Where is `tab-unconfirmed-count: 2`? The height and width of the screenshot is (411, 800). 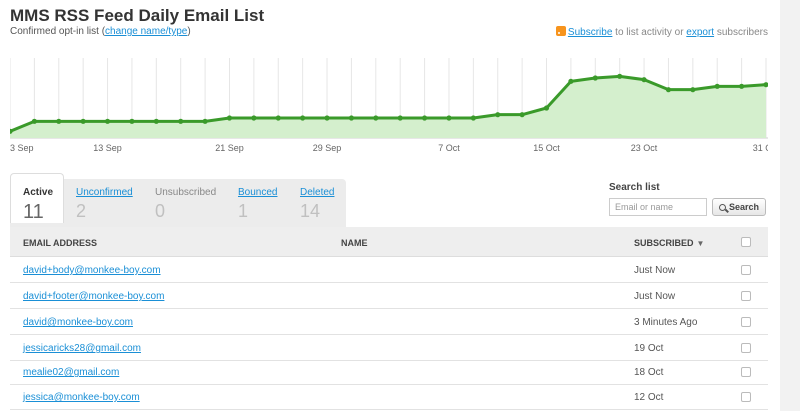 tab-unconfirmed-count: 2 is located at coordinates (81, 211).